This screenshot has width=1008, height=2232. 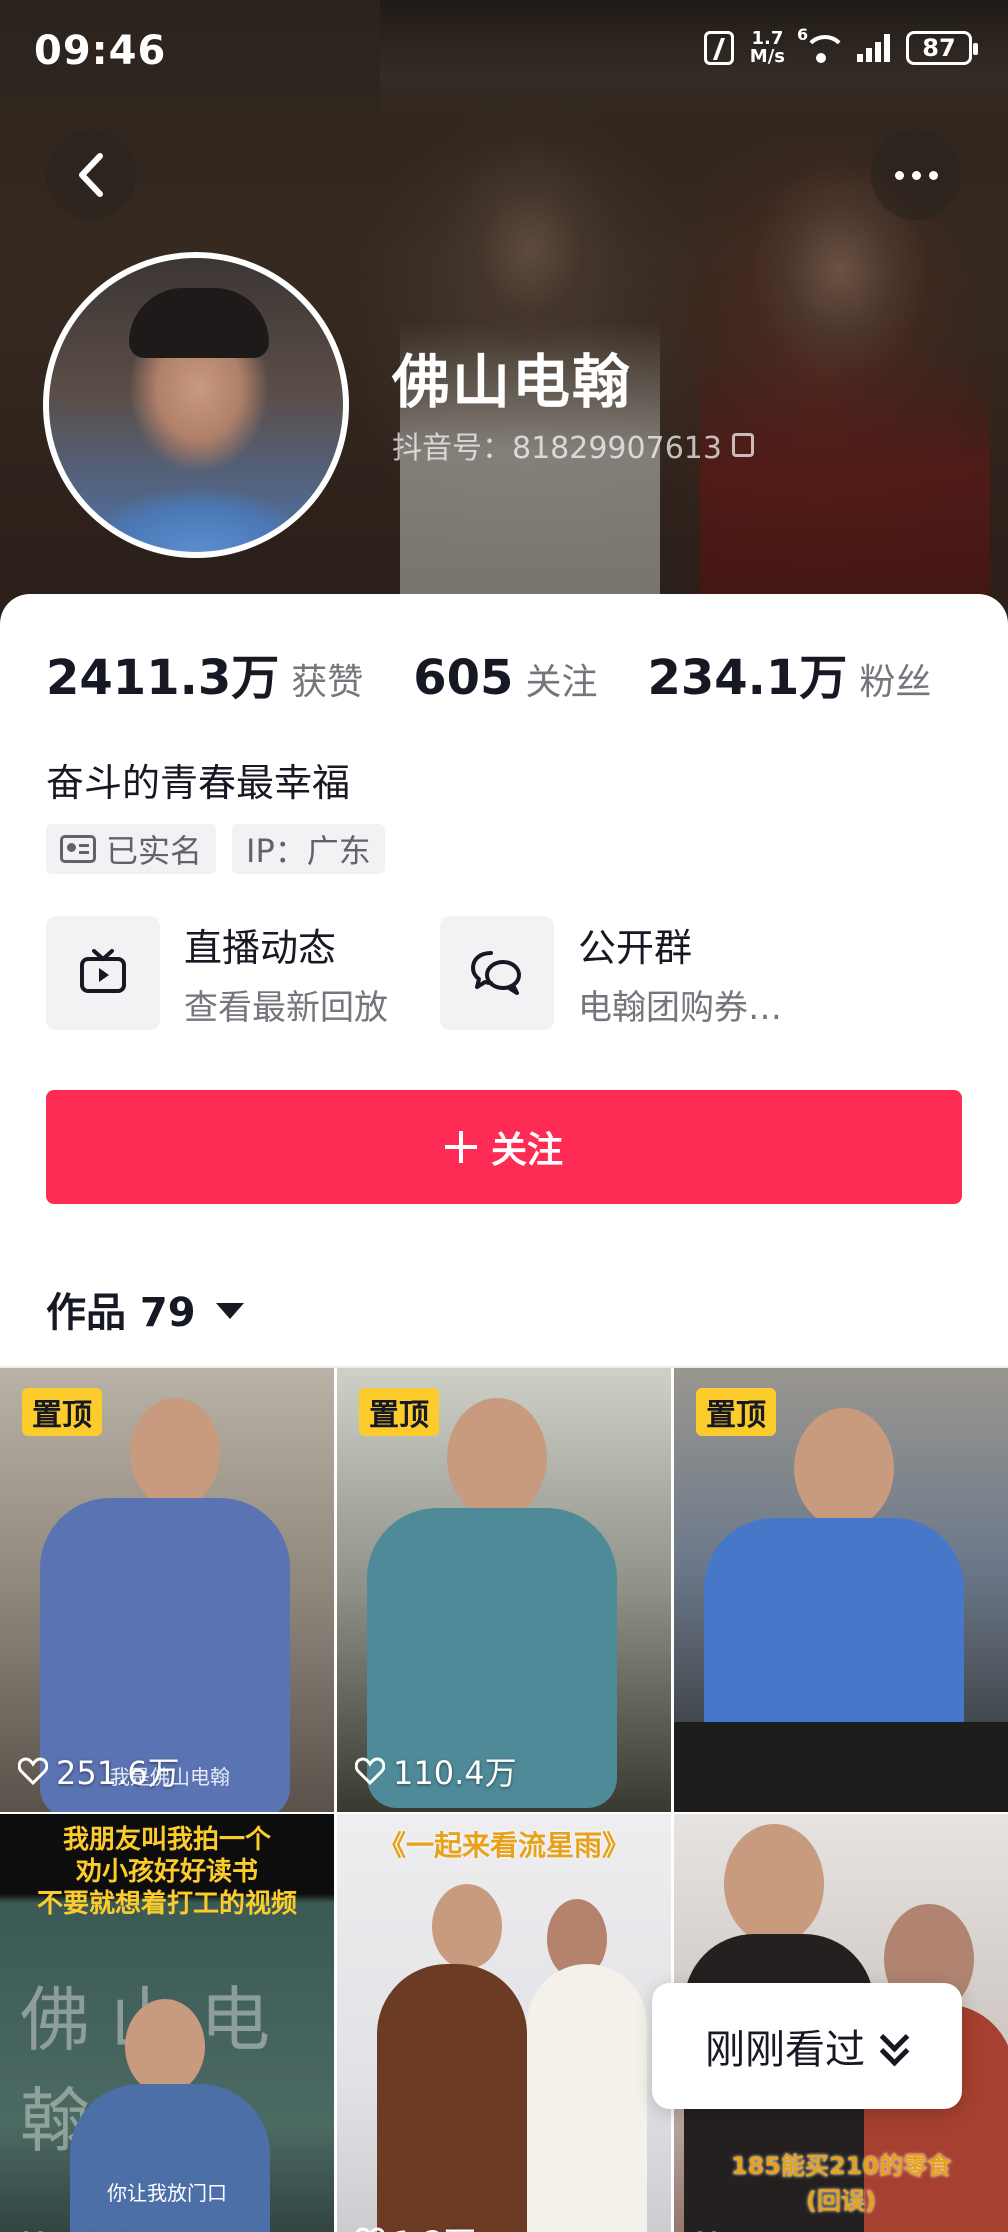 What do you see at coordinates (504, 1147) in the screenshot?
I see `follow-button: 关注` at bounding box center [504, 1147].